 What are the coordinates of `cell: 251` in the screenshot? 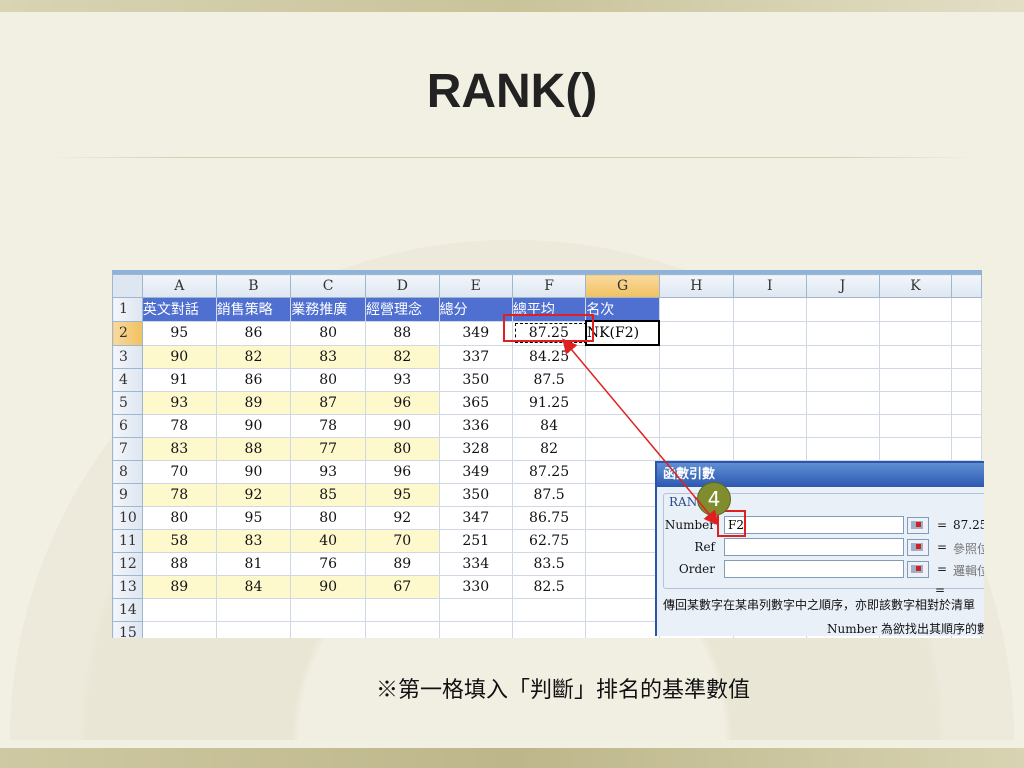 It's located at (475, 541).